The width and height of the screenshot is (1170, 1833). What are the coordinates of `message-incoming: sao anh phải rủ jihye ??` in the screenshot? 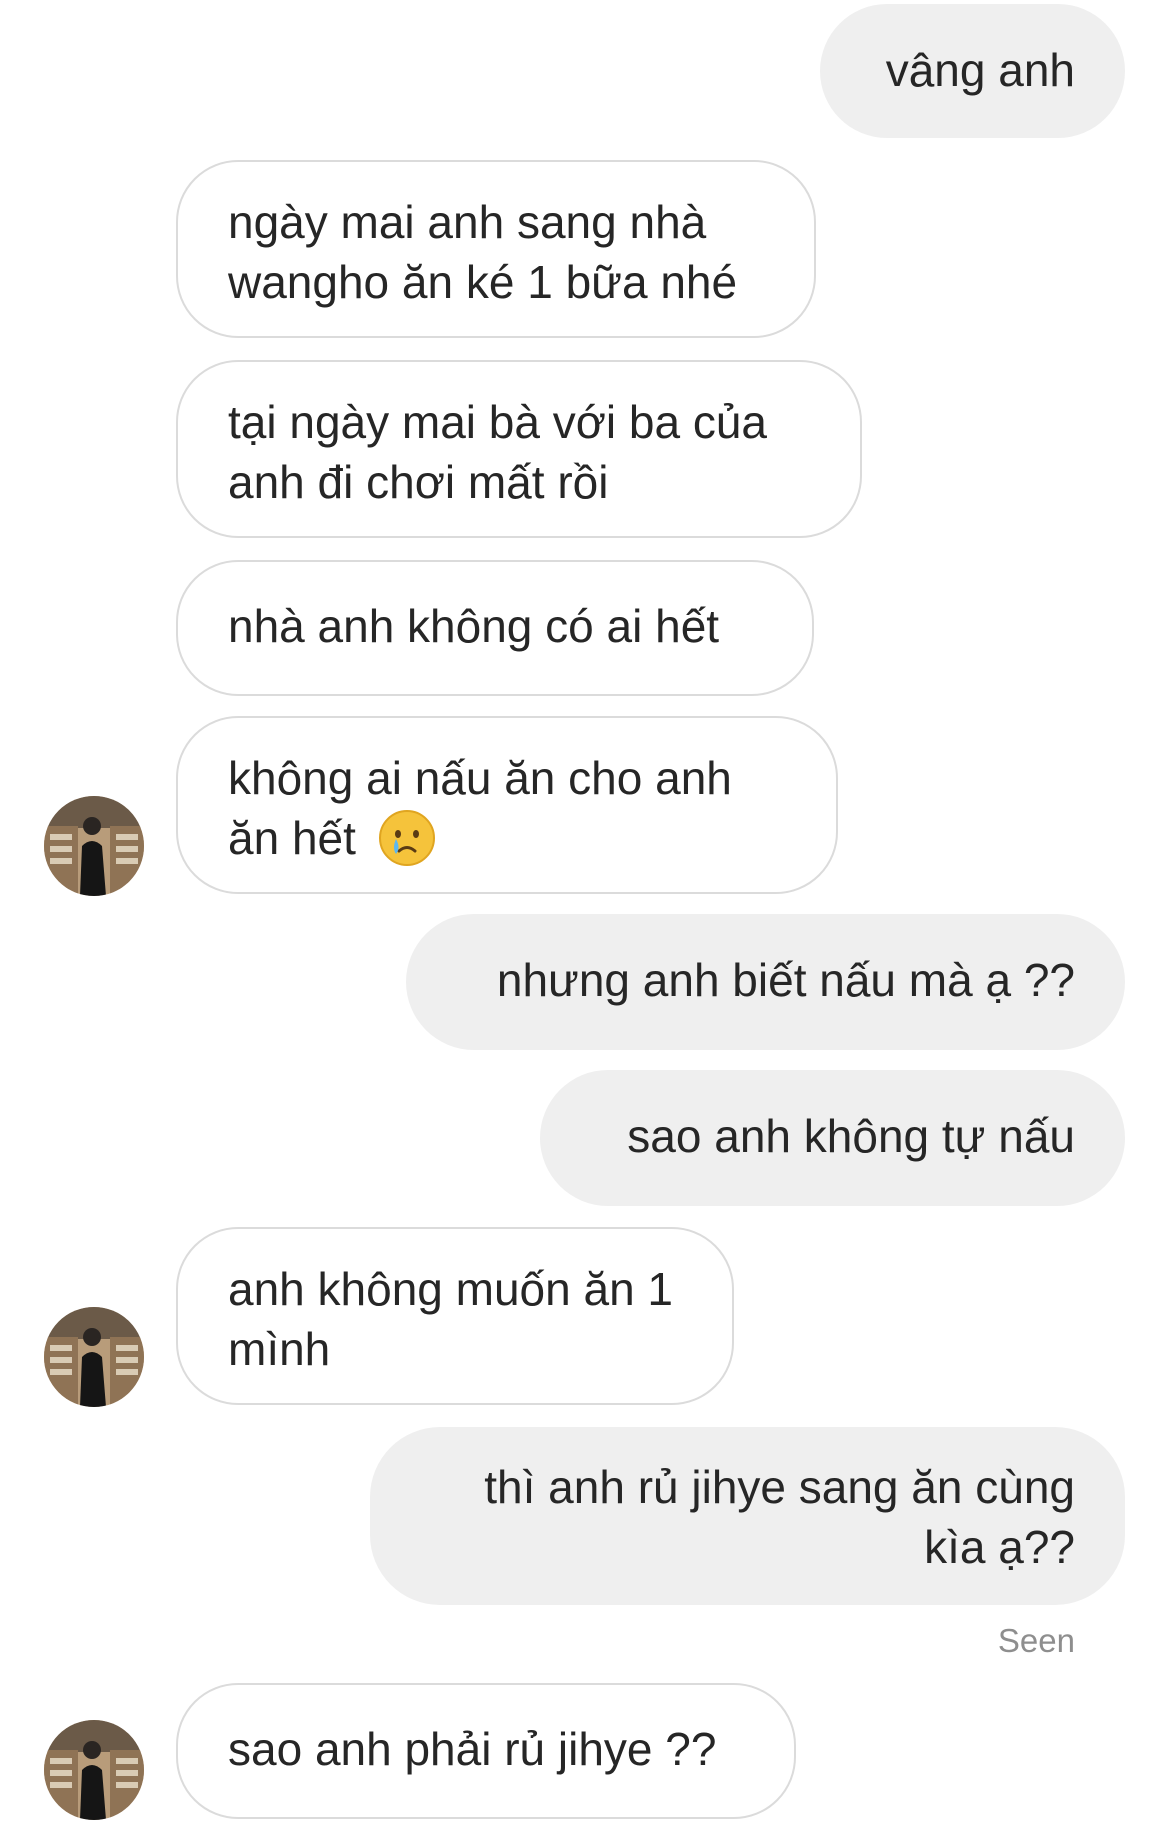 It's located at (486, 1751).